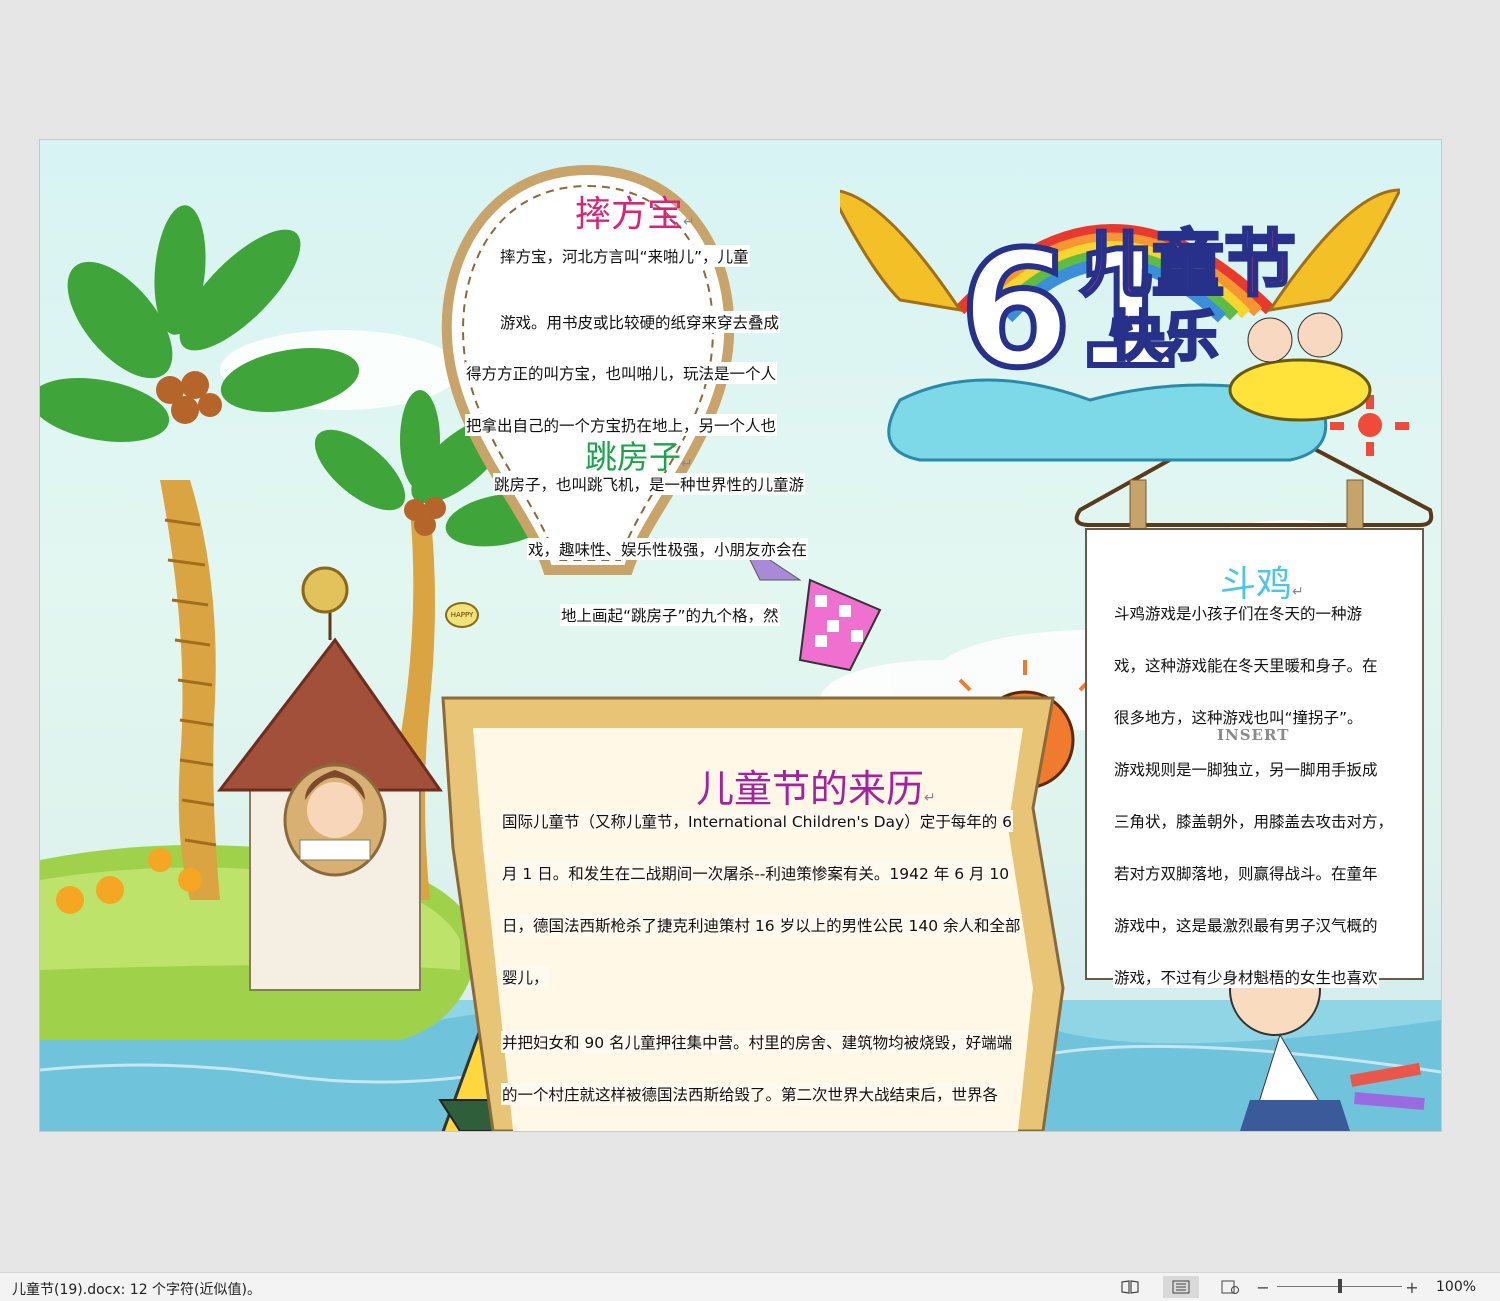 Image resolution: width=1500 pixels, height=1301 pixels. I want to click on book-icon, so click(1130, 1287).